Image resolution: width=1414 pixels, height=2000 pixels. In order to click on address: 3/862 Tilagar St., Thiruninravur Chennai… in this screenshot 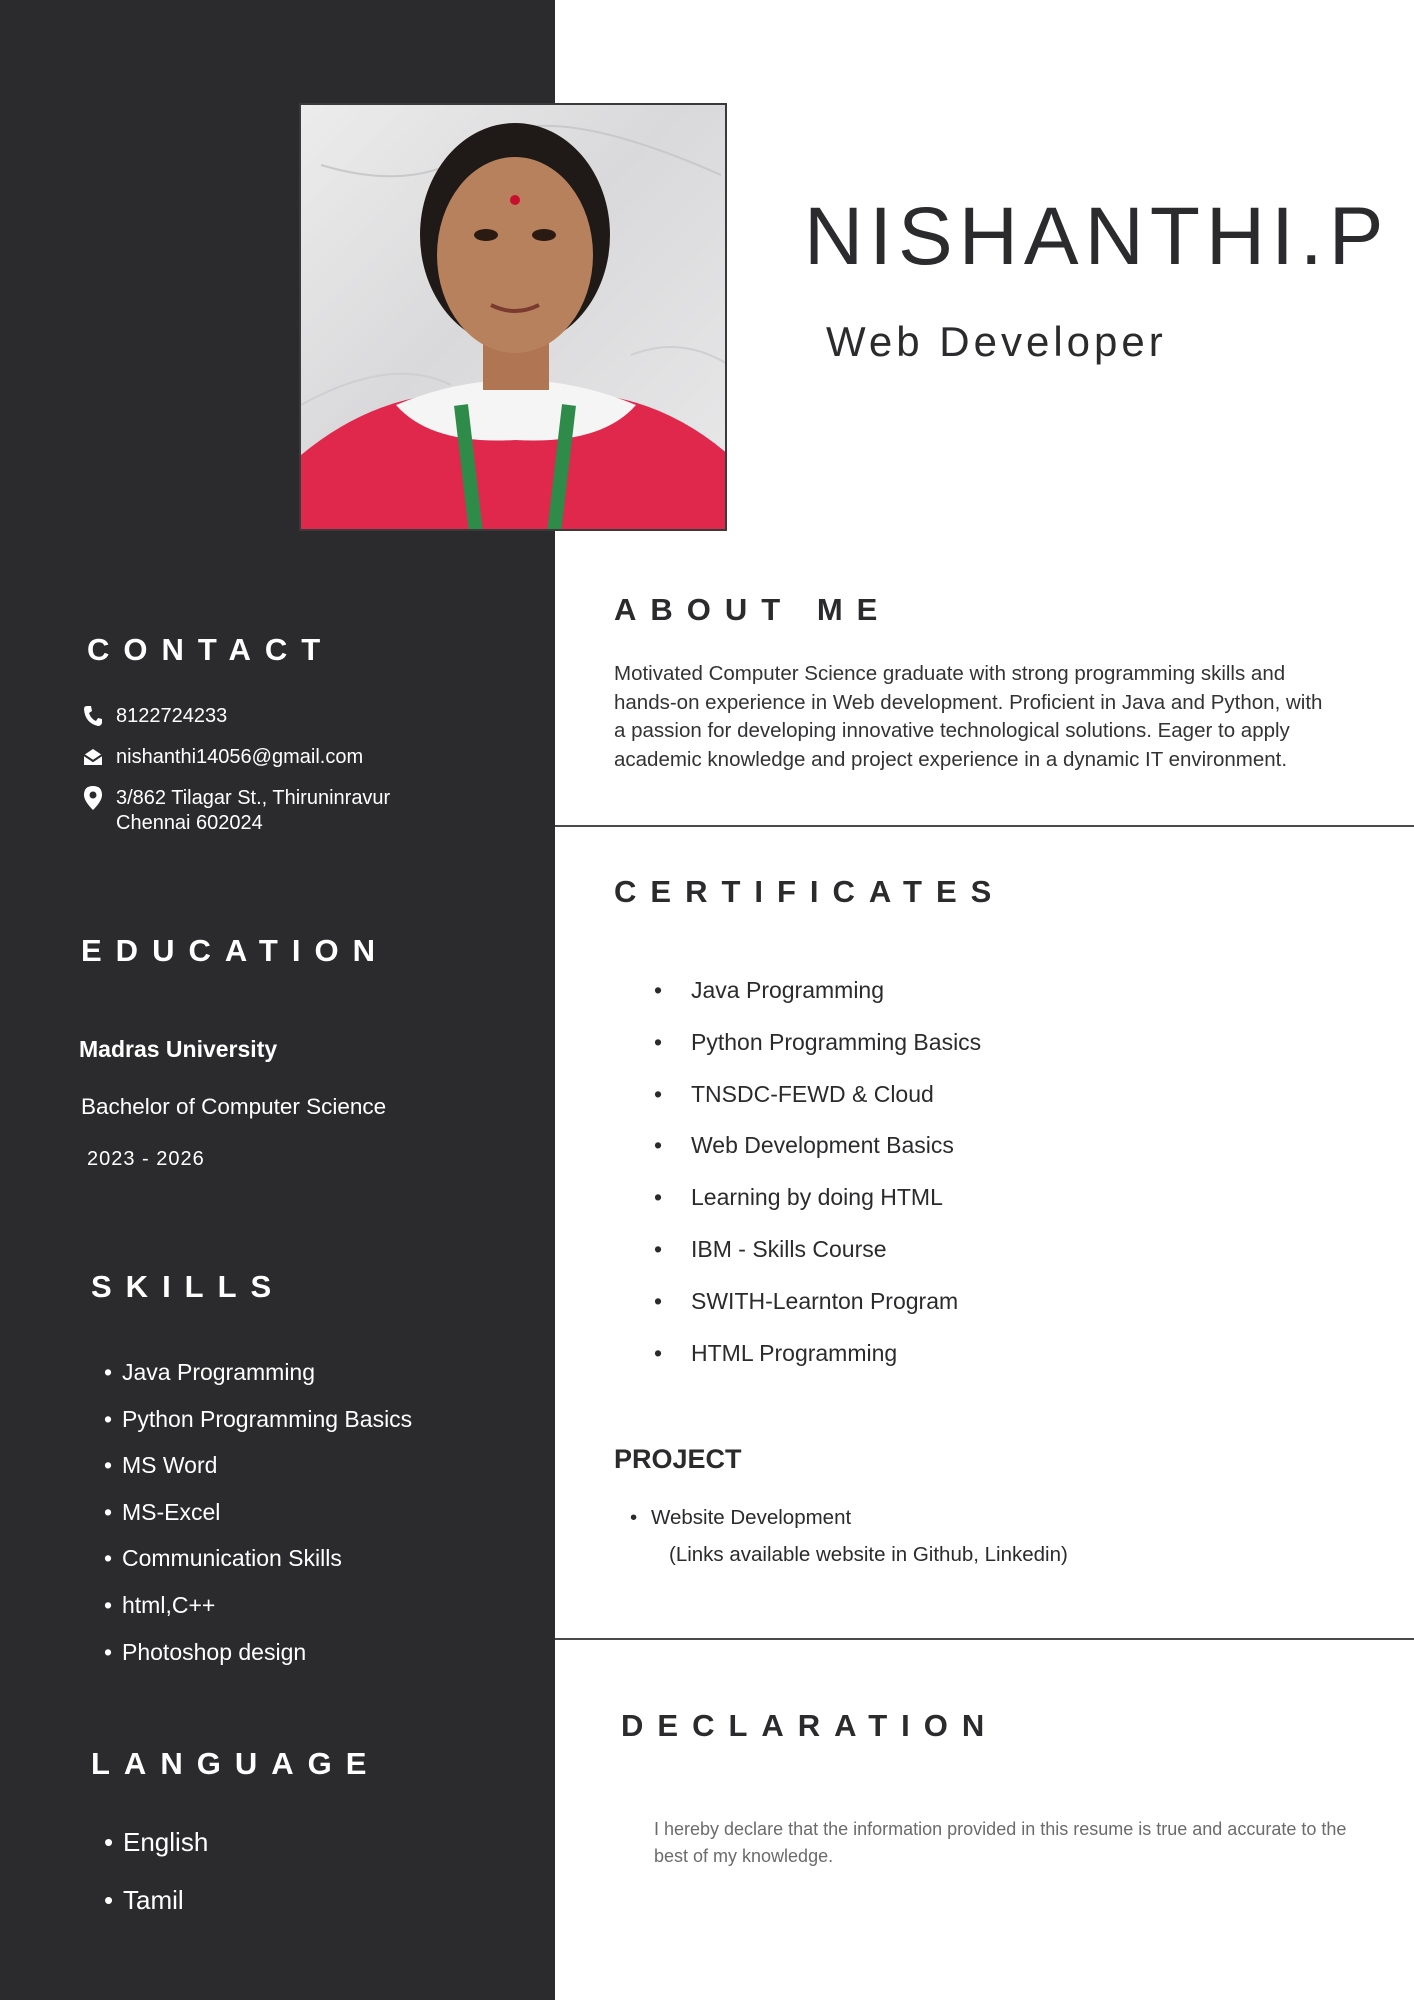, I will do `click(253, 811)`.